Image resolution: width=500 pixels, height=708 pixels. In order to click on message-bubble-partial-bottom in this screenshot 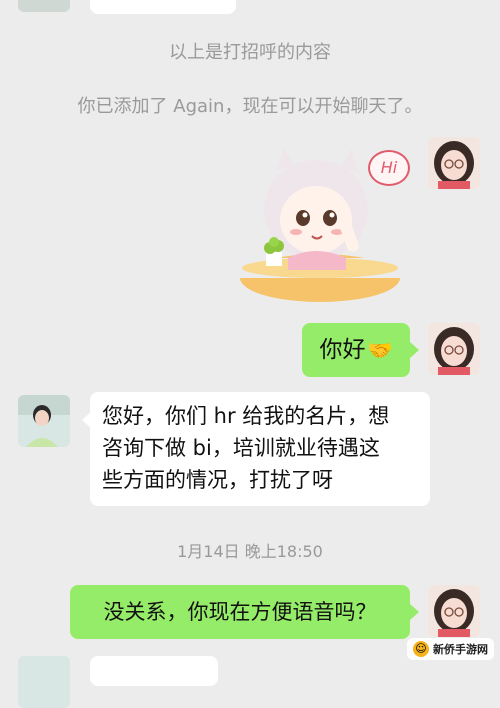, I will do `click(154, 671)`.